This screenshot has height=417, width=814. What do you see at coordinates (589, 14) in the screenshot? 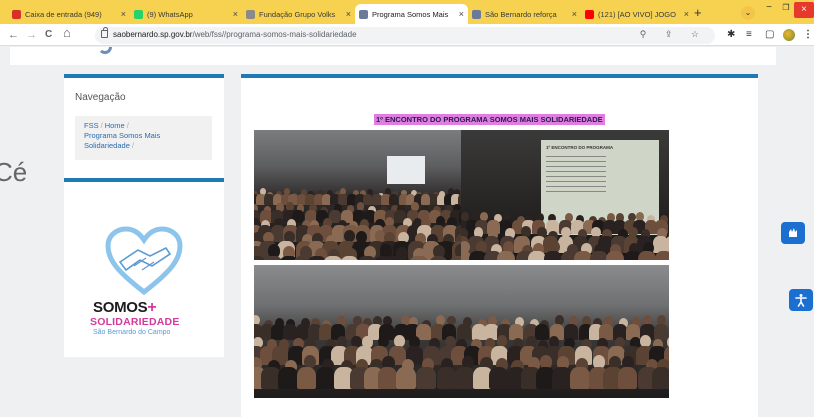
I see `youtube-icon` at bounding box center [589, 14].